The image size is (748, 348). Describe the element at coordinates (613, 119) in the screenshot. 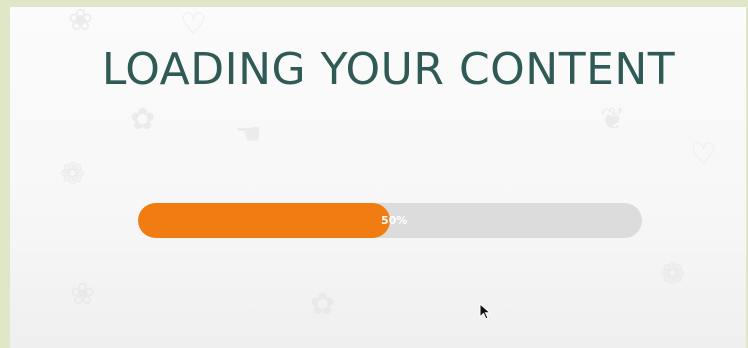

I see `background-leaf-icon: ❦` at that location.